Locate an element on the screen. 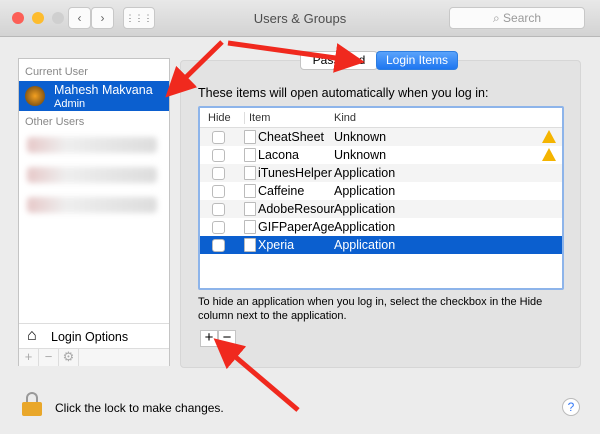 This screenshot has width=600, height=434. arrow-to-add-button is located at coordinates (256, 375).